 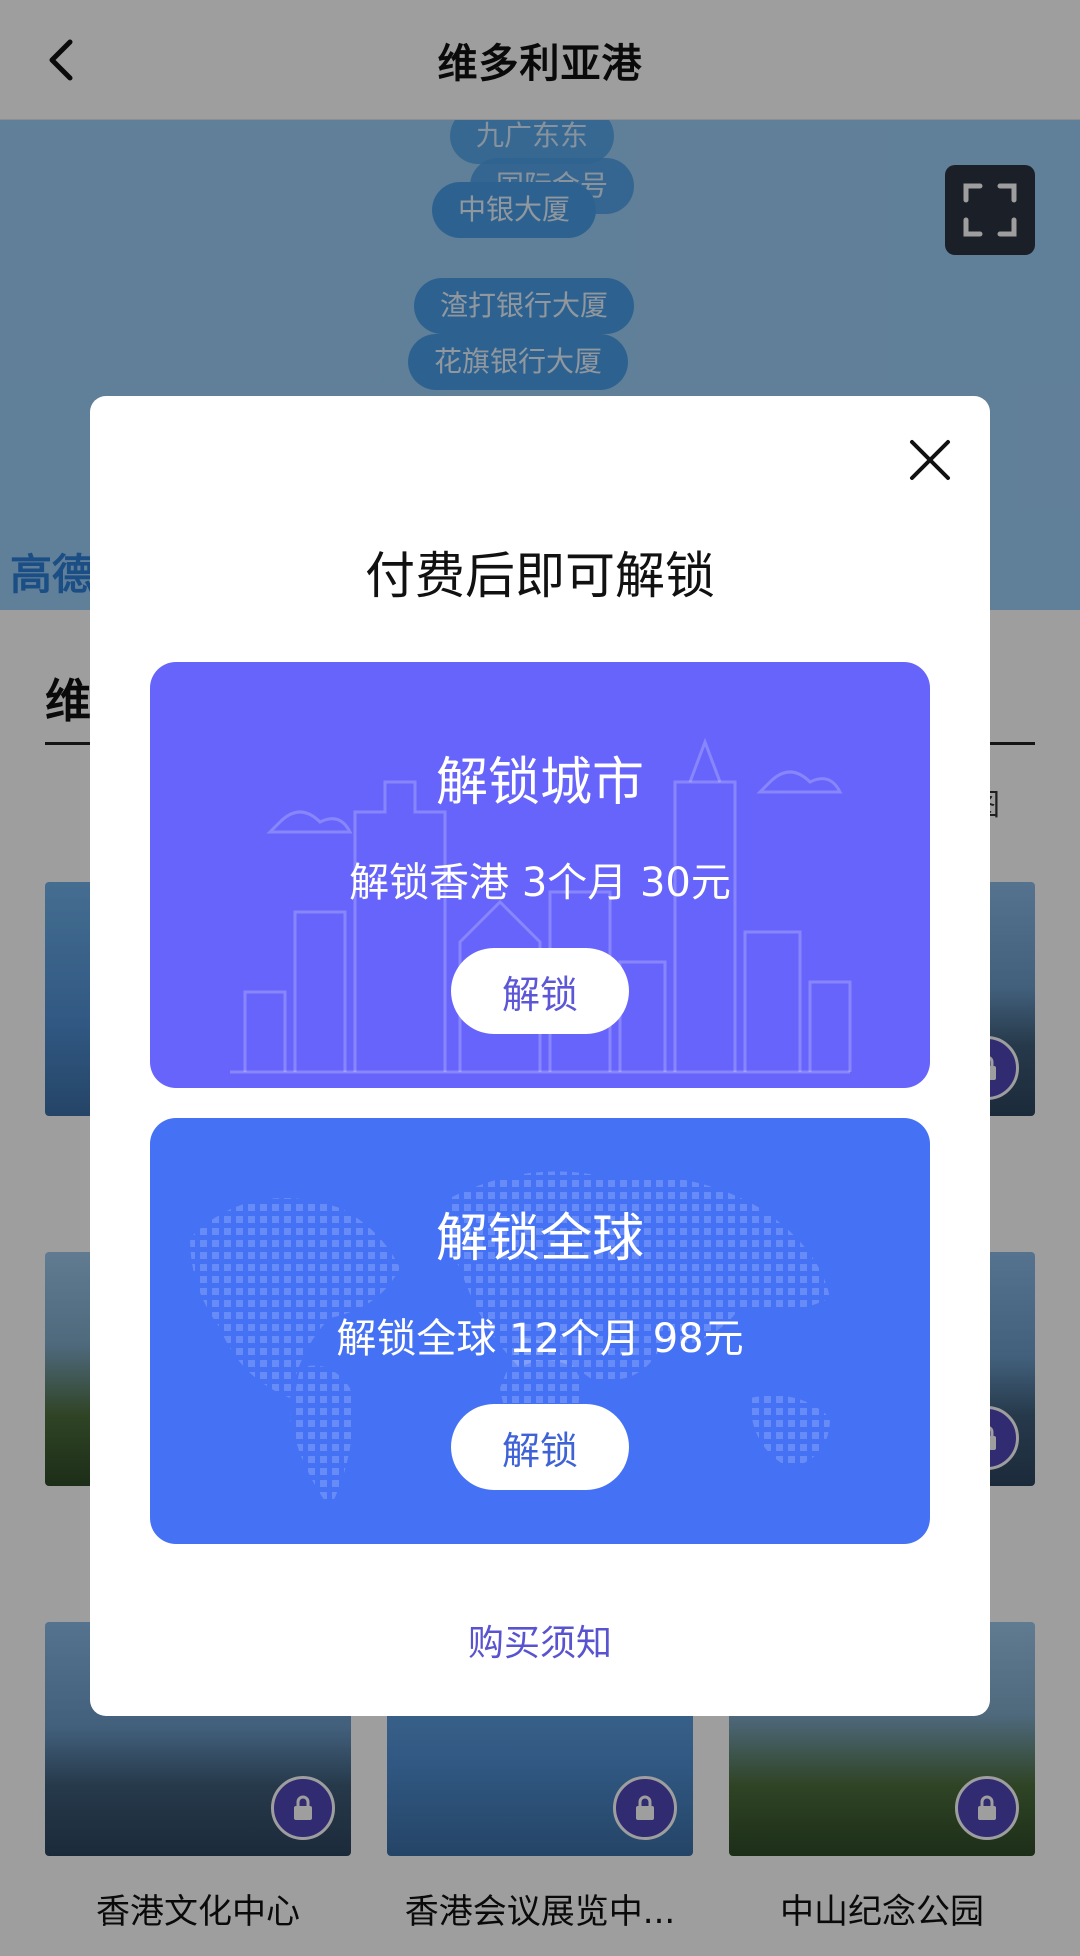 I want to click on close-icon, so click(x=930, y=460).